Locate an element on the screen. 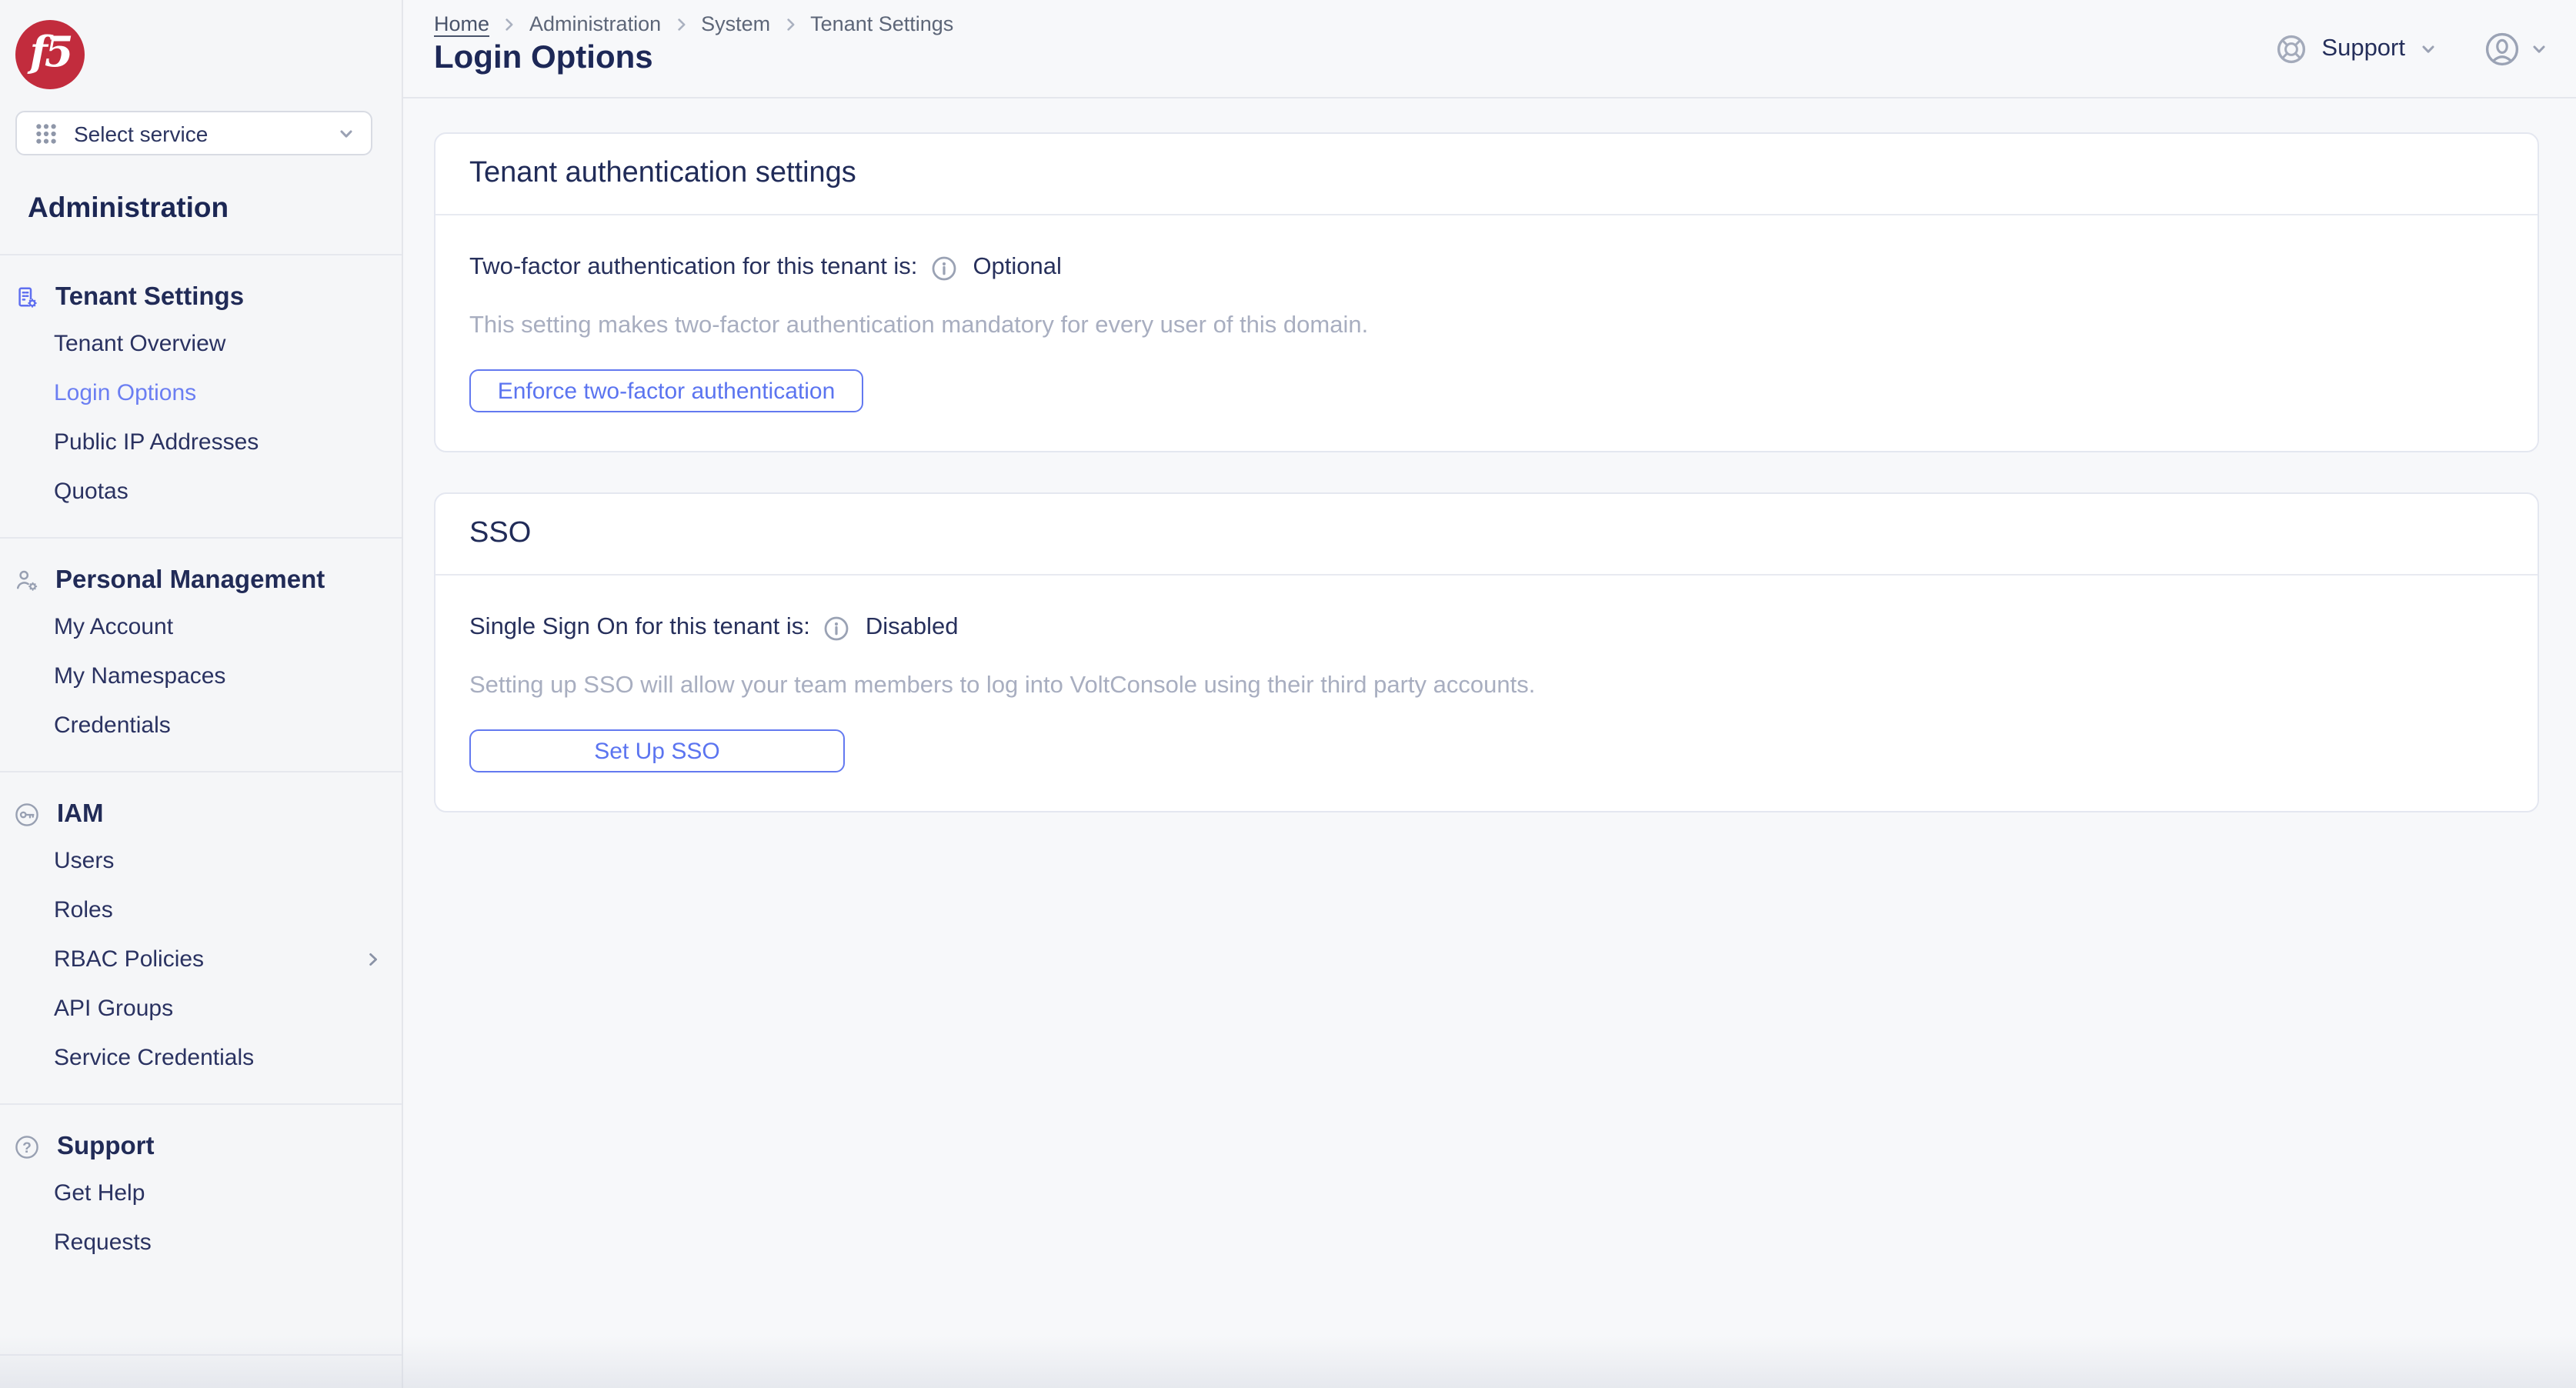 The image size is (2576, 1388). question-icon: ? is located at coordinates (26, 1146).